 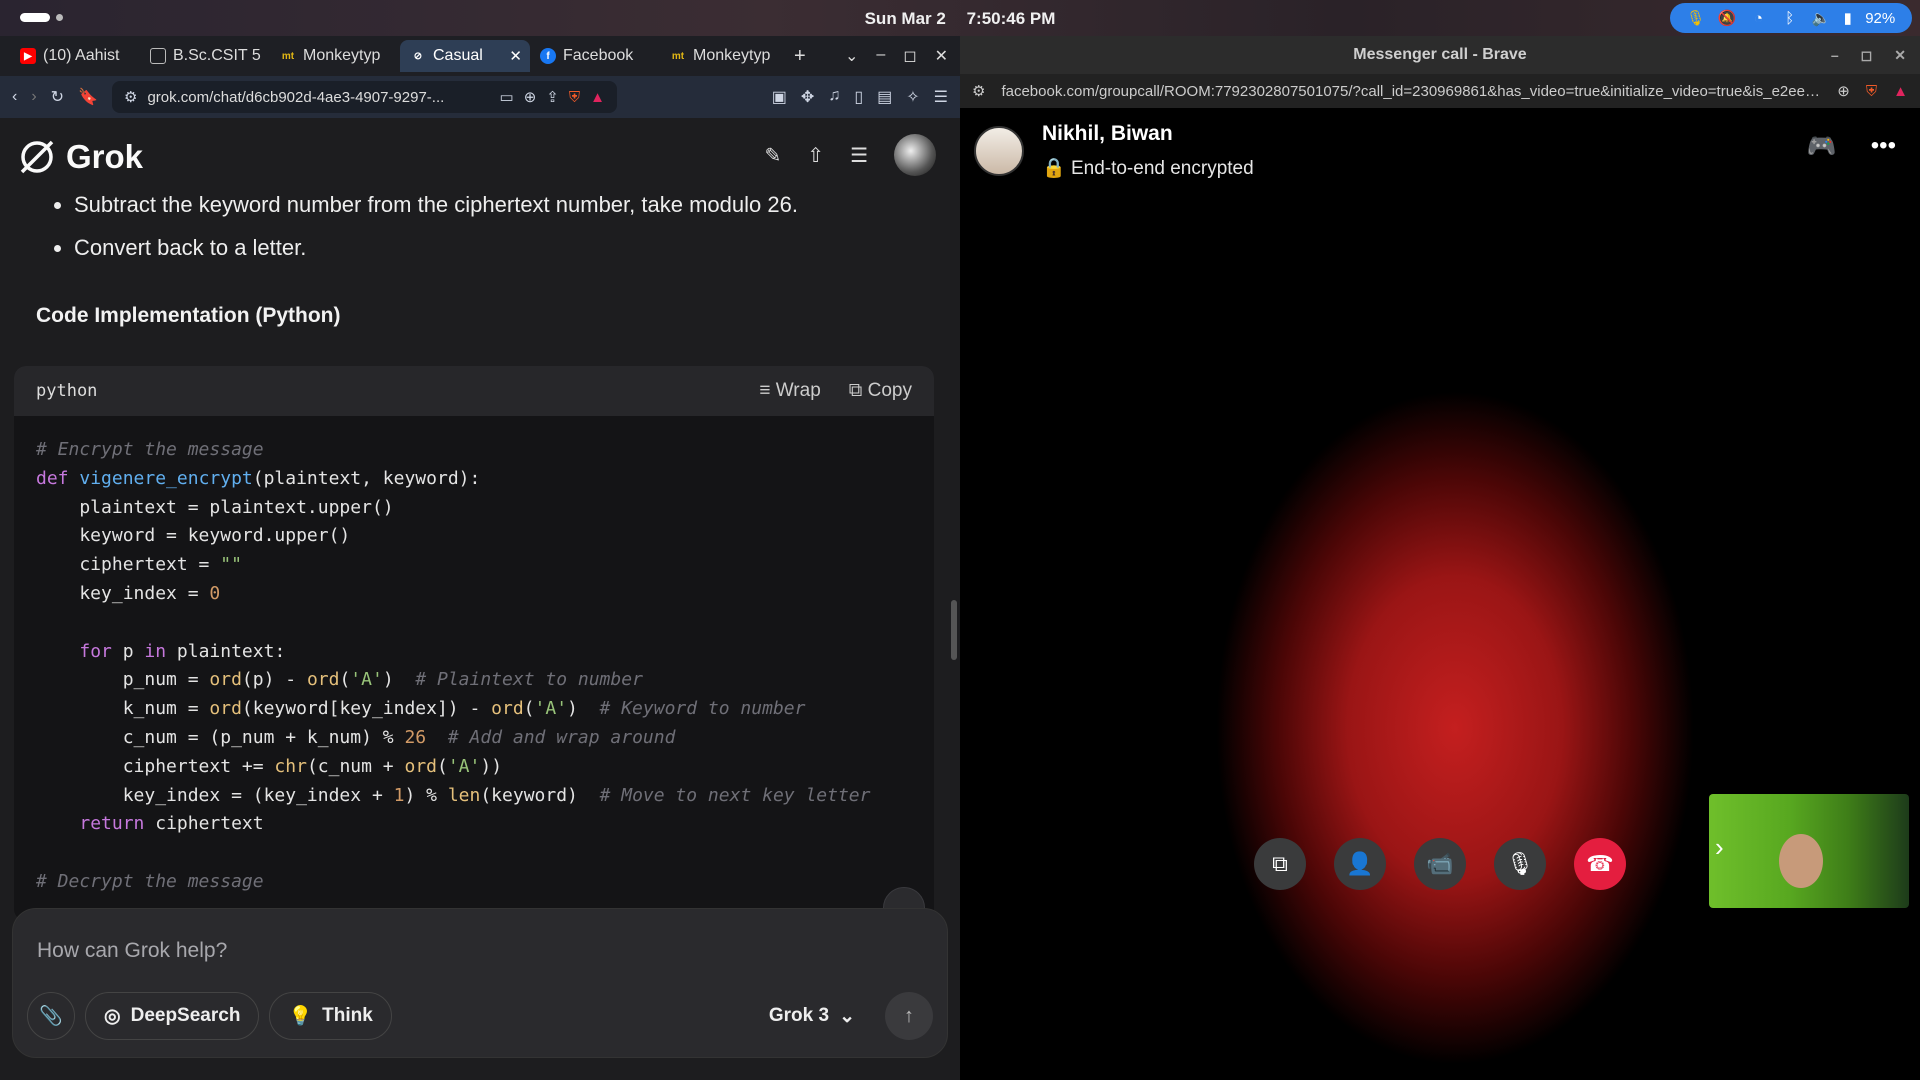 What do you see at coordinates (800, 56) in the screenshot?
I see `new-tab-icon: +` at bounding box center [800, 56].